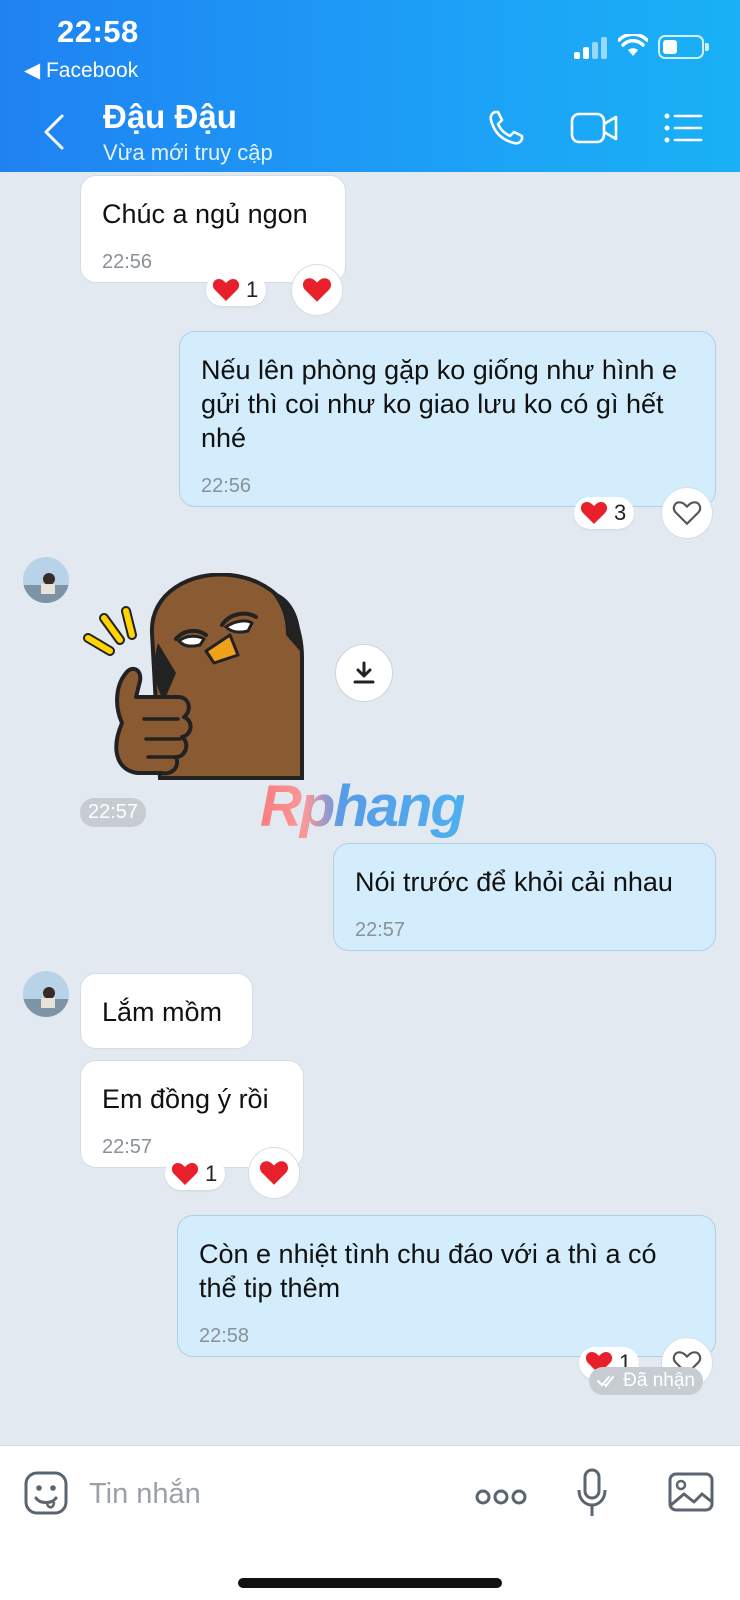 The image size is (740, 1600). Describe the element at coordinates (127, 262) in the screenshot. I see `message-time: 22:56` at that location.